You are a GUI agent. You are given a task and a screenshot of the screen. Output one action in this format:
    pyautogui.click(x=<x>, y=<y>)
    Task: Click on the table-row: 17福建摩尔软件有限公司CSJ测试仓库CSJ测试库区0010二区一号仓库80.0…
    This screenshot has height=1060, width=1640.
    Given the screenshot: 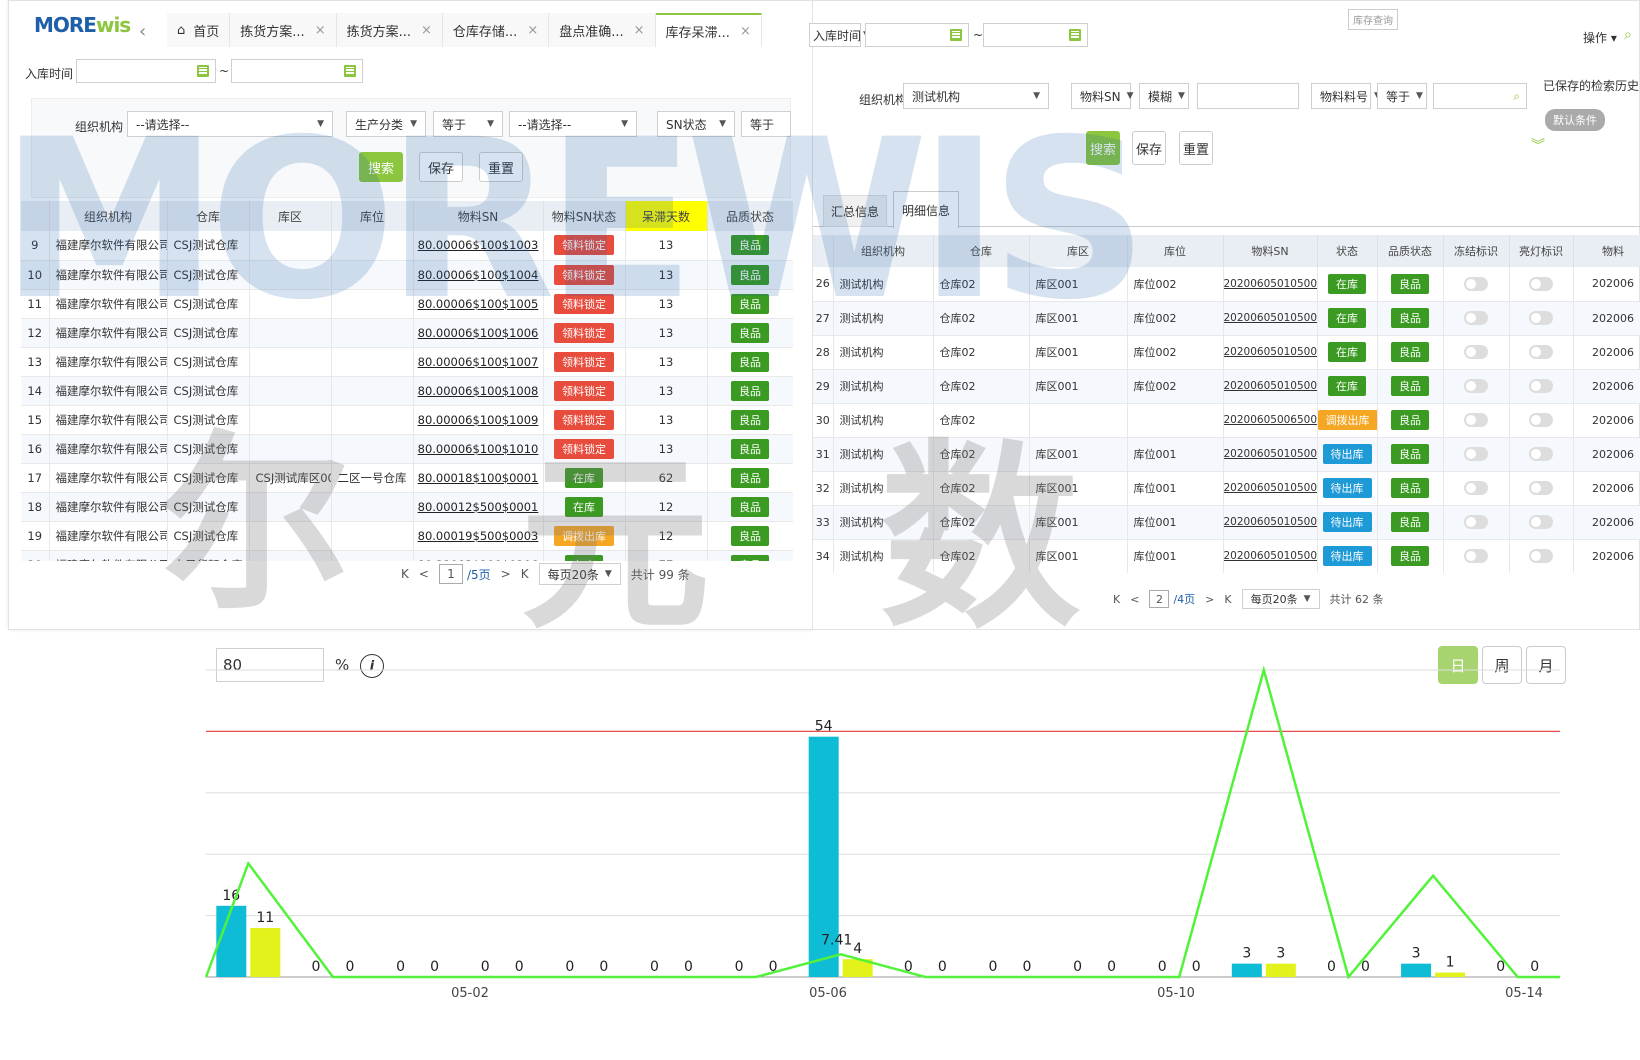 What is the action you would take?
    pyautogui.click(x=407, y=478)
    